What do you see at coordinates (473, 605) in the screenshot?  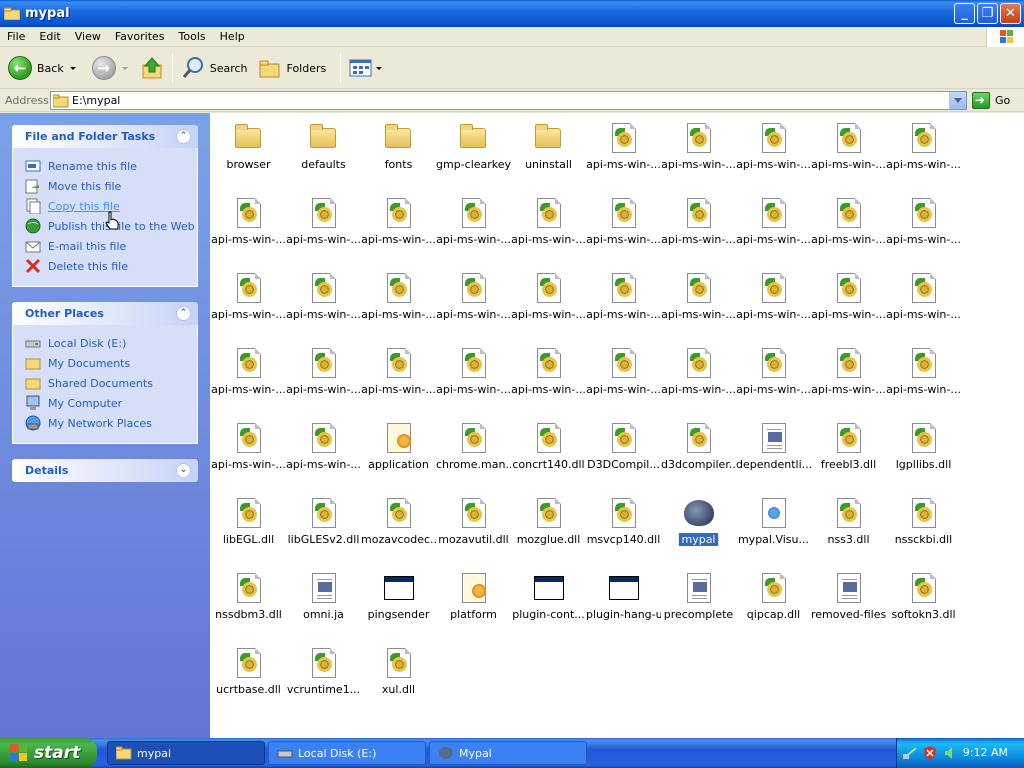 I see `file-item: platform` at bounding box center [473, 605].